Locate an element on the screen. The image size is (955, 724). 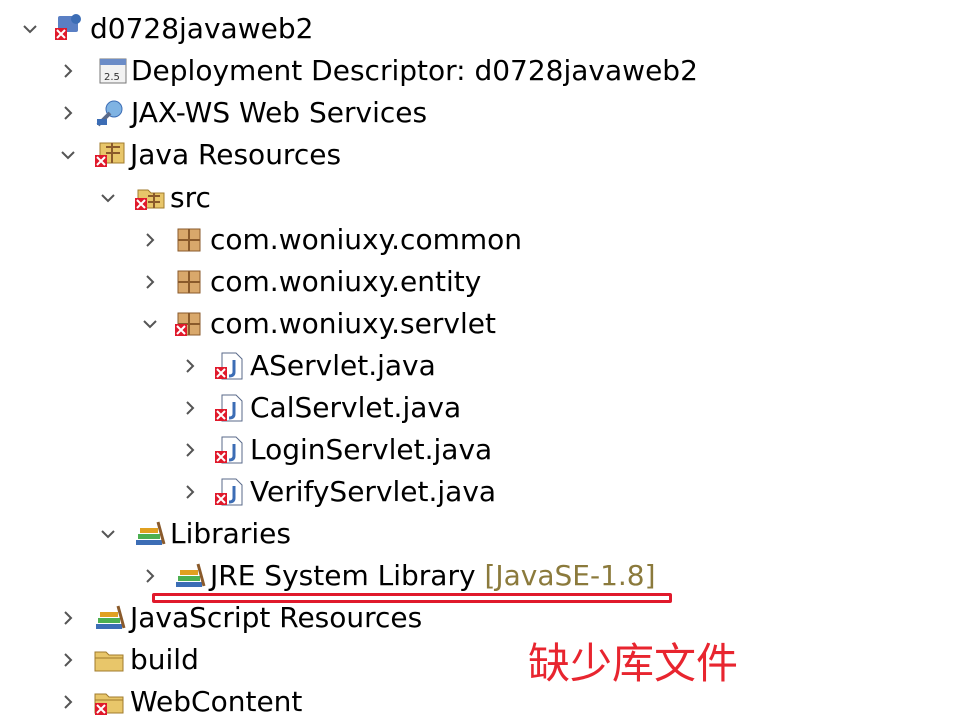
libraries-label: Libraries is located at coordinates (230, 533).